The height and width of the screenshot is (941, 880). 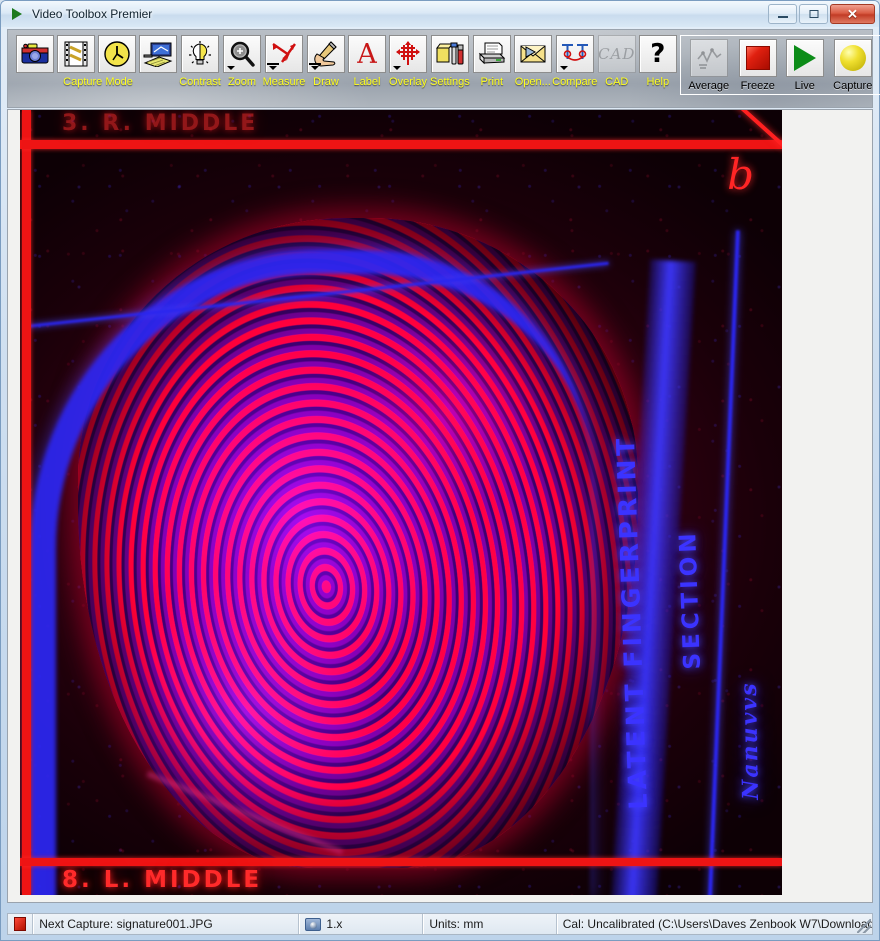 What do you see at coordinates (98, 82) in the screenshot?
I see `capture-mode-label: Capture Mode` at bounding box center [98, 82].